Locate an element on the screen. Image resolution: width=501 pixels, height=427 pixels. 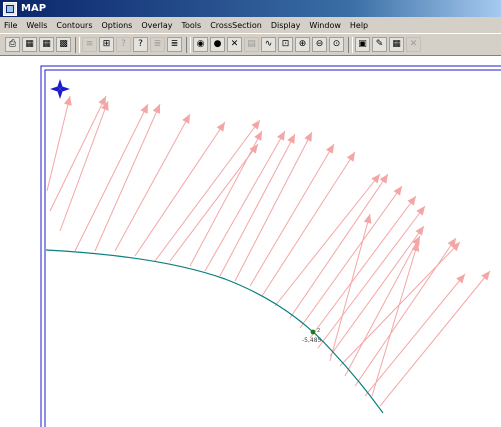
question-button: ? is located at coordinates (123, 44).